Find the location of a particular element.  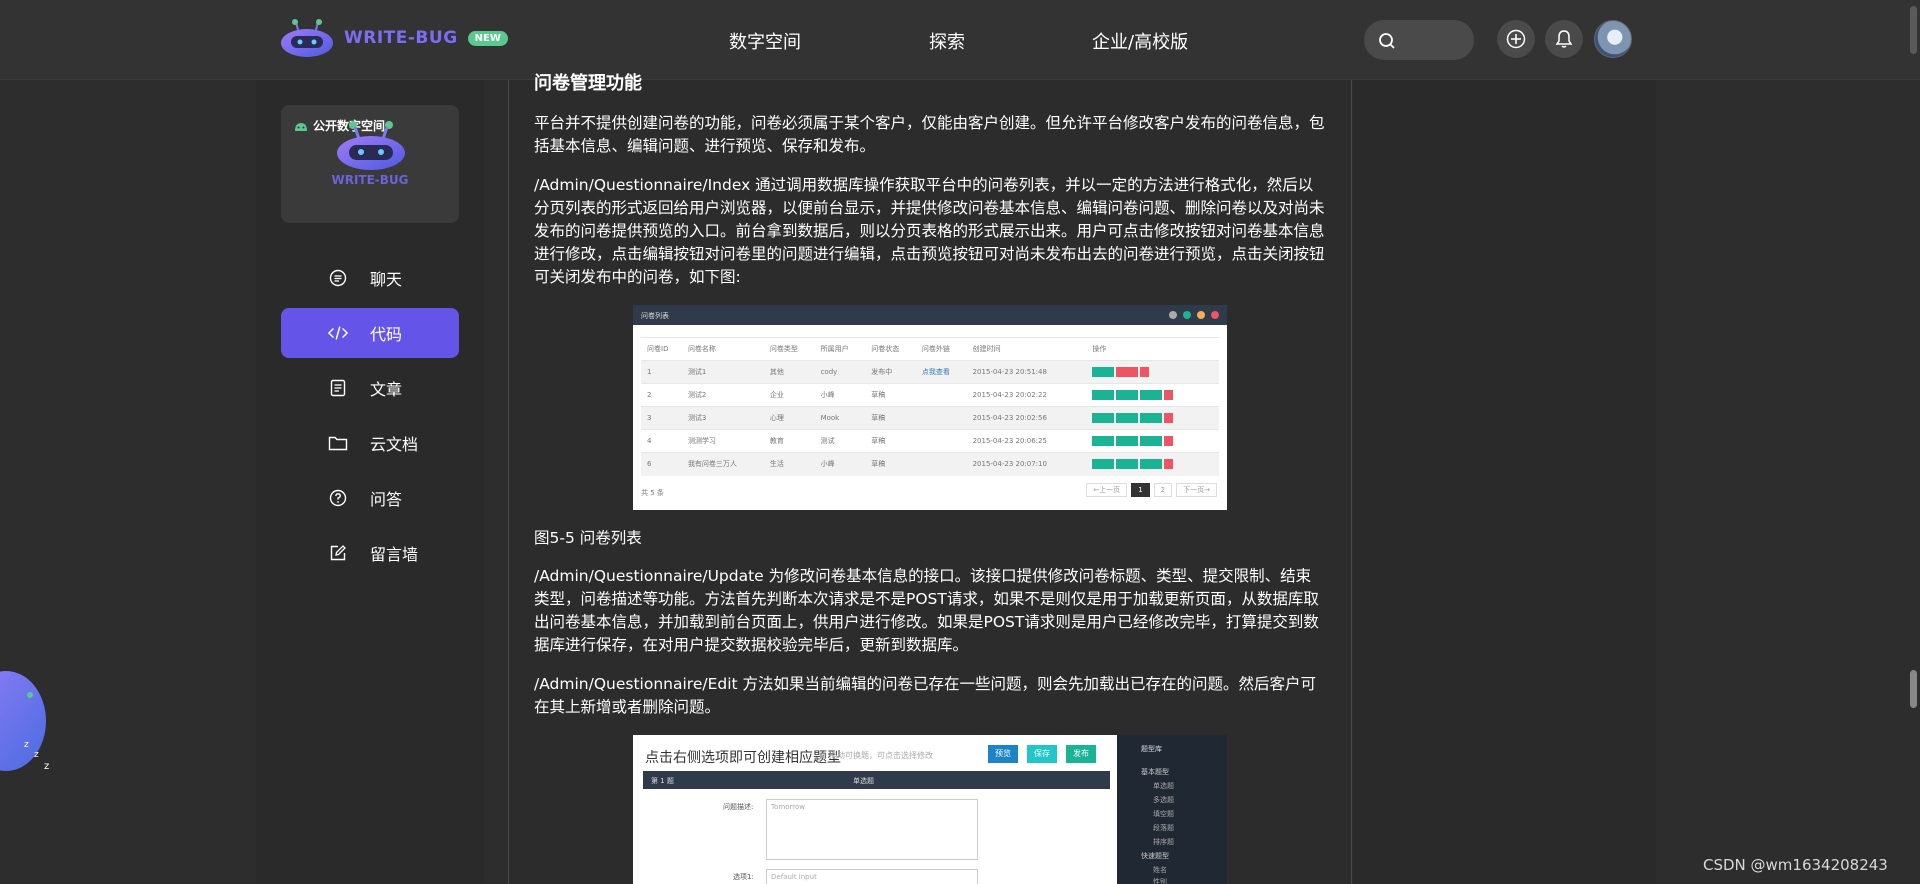

sidebar-item-articles: 文章 is located at coordinates (370, 388).